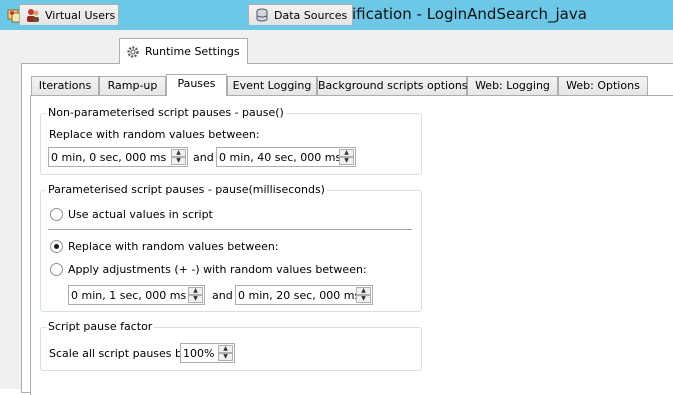  I want to click on radio-use-actual, so click(56, 214).